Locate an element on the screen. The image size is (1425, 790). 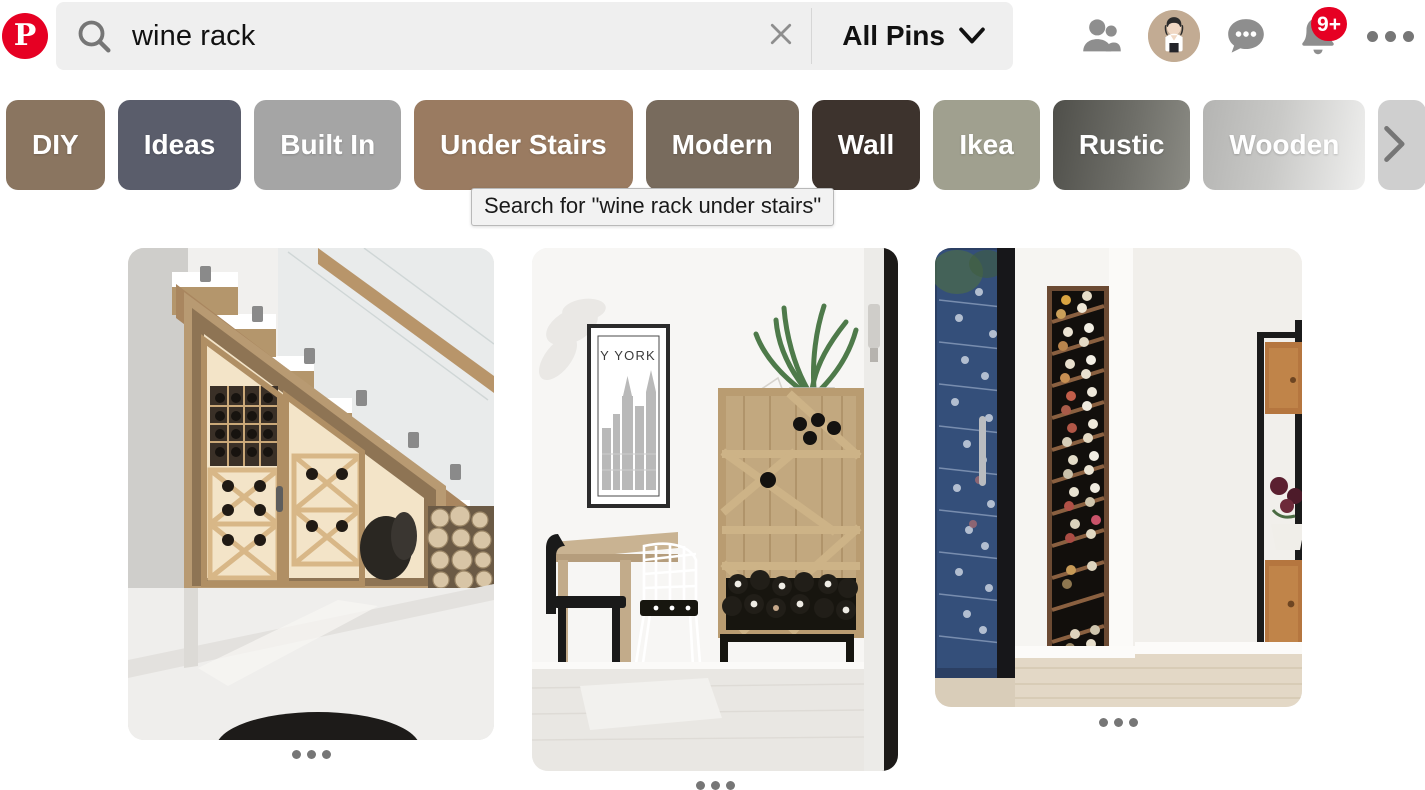
filter-chip-built-in: Built In is located at coordinates (328, 145).